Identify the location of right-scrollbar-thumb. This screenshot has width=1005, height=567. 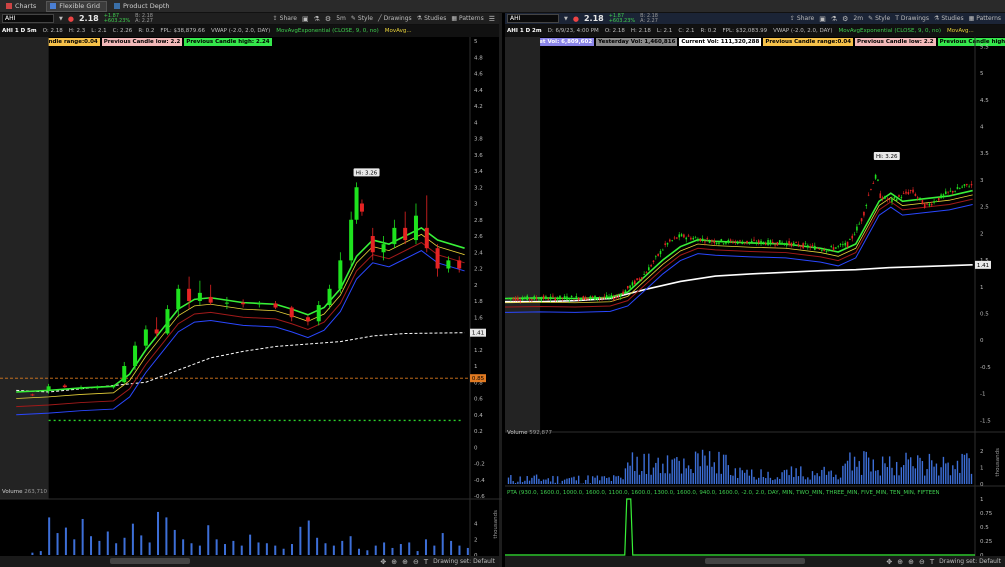
(755, 561).